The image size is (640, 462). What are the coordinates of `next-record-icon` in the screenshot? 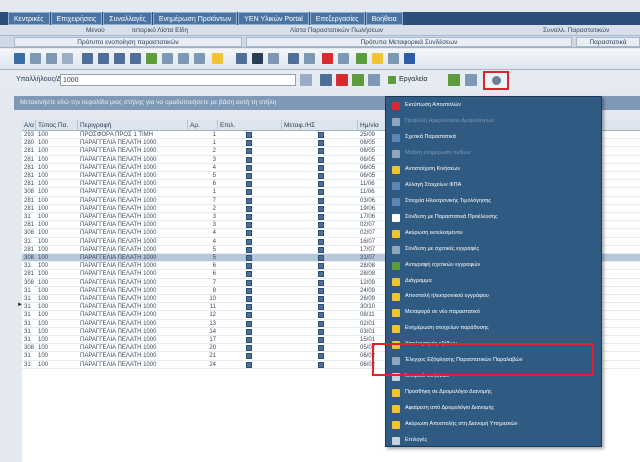 It's located at (119, 58).